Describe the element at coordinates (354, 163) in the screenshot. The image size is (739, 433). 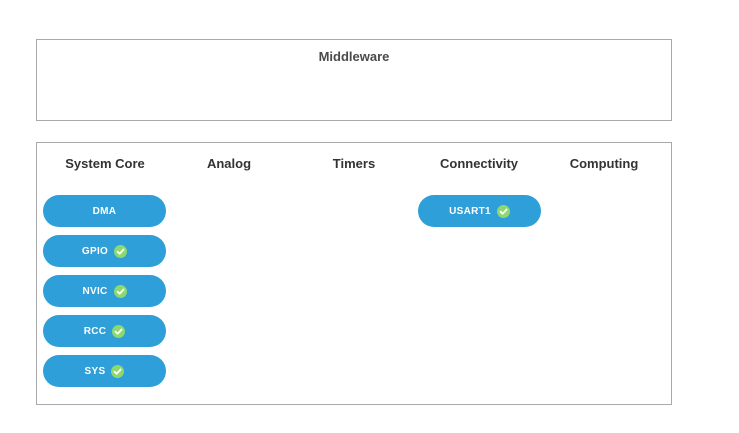
I see `category-timers: Timers` at that location.